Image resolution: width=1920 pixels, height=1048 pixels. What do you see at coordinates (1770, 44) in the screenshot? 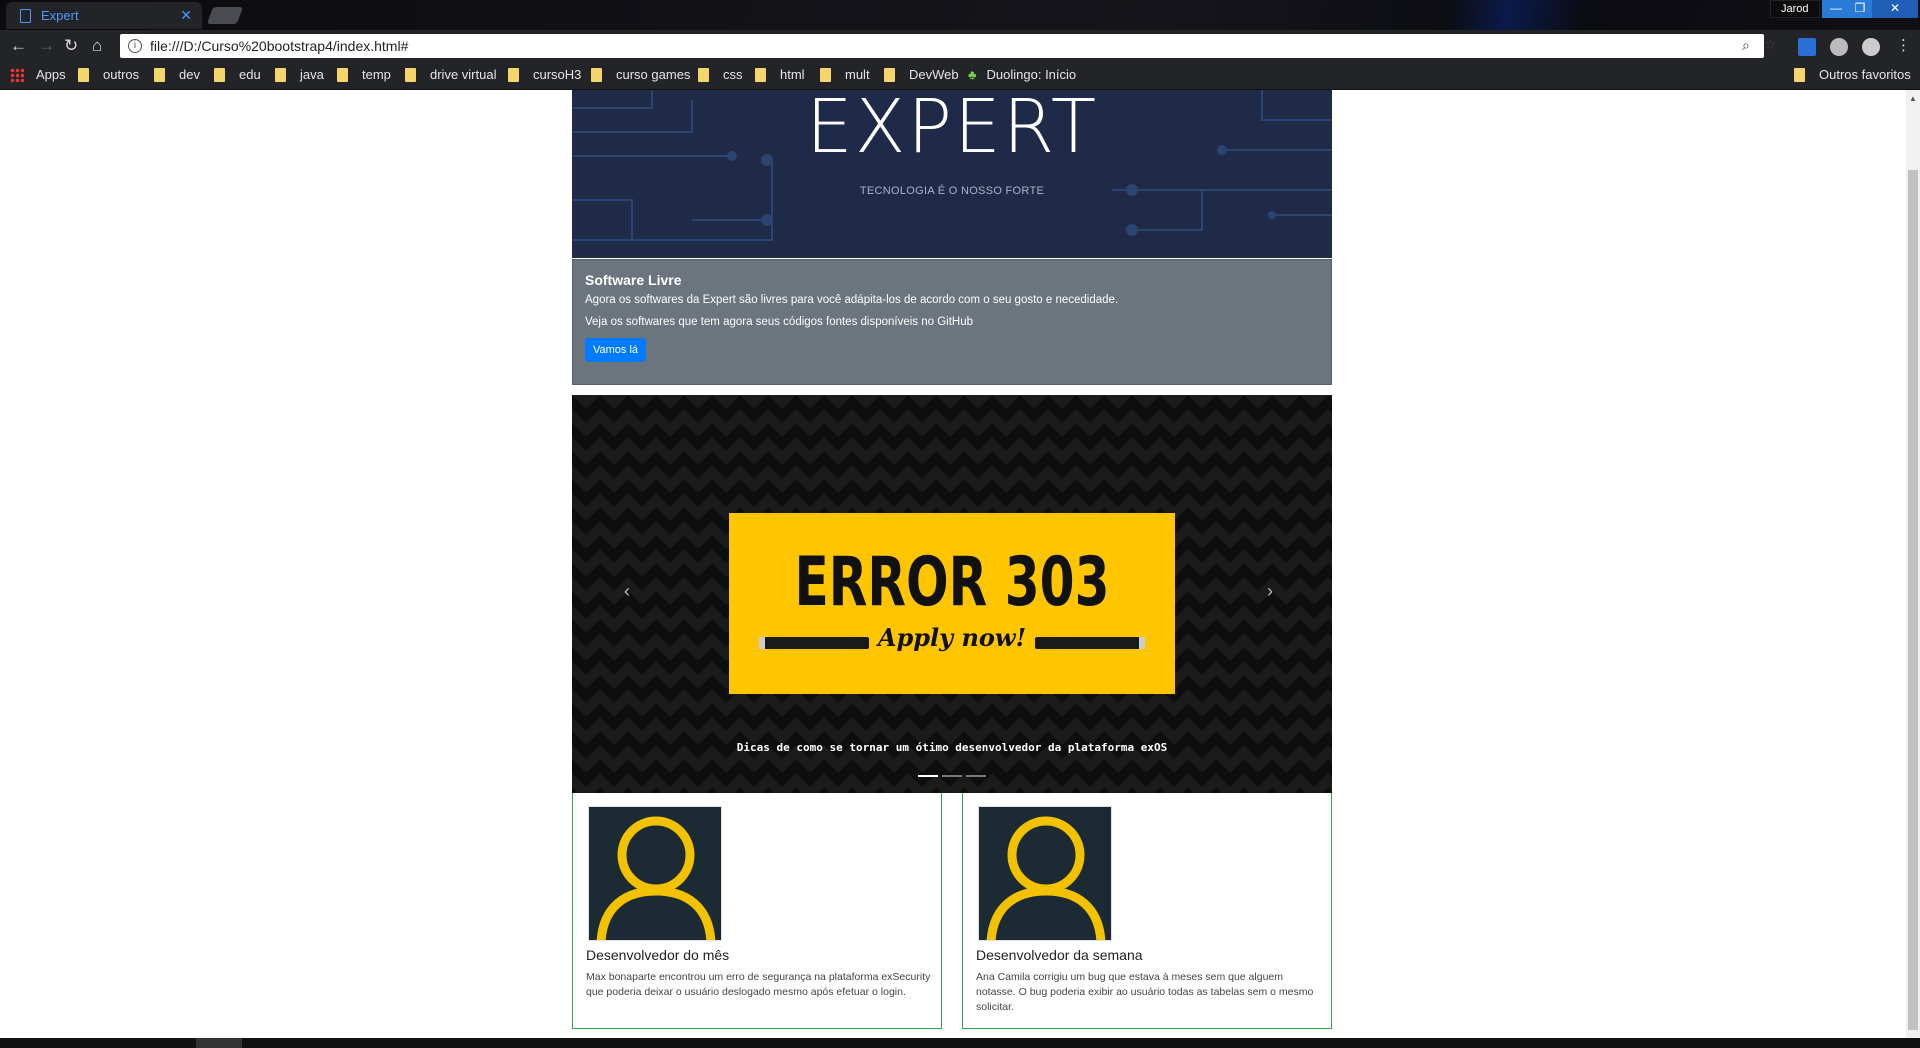
I see `bookmark-star-icon: ☆` at bounding box center [1770, 44].